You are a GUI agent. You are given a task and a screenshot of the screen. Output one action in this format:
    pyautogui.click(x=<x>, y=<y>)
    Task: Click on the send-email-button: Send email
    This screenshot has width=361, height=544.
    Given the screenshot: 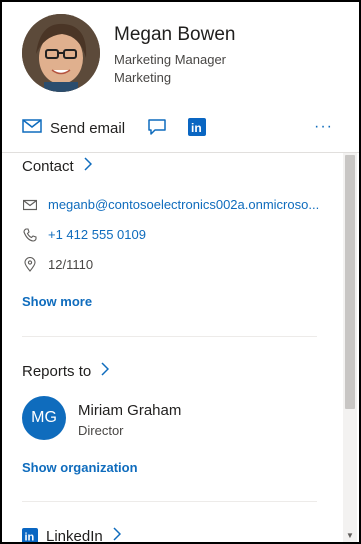 What is the action you would take?
    pyautogui.click(x=73, y=128)
    